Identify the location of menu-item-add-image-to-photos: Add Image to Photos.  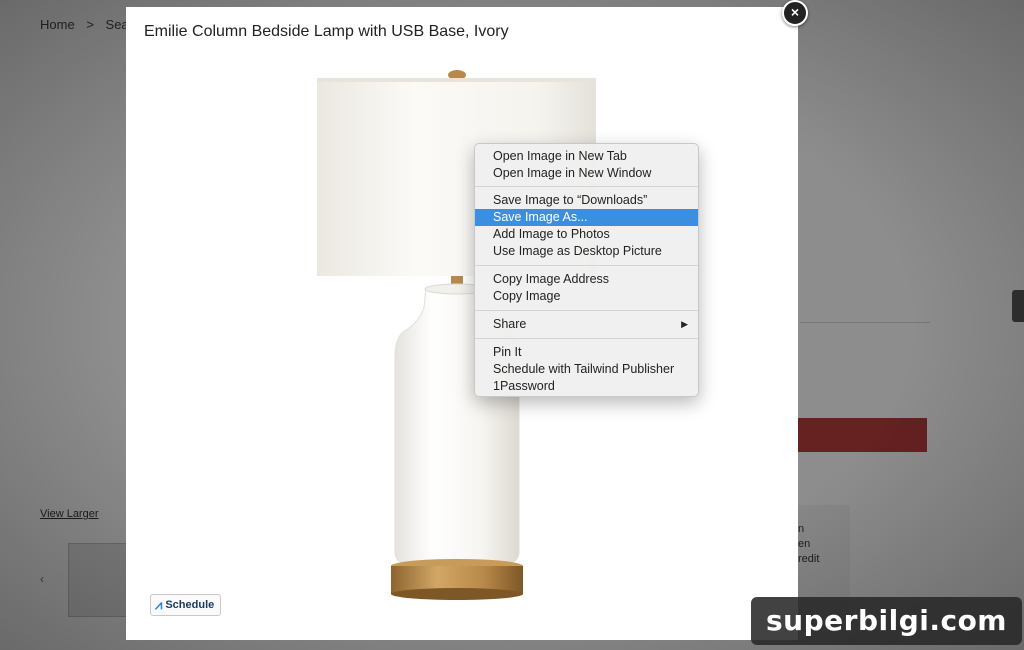
(586, 234).